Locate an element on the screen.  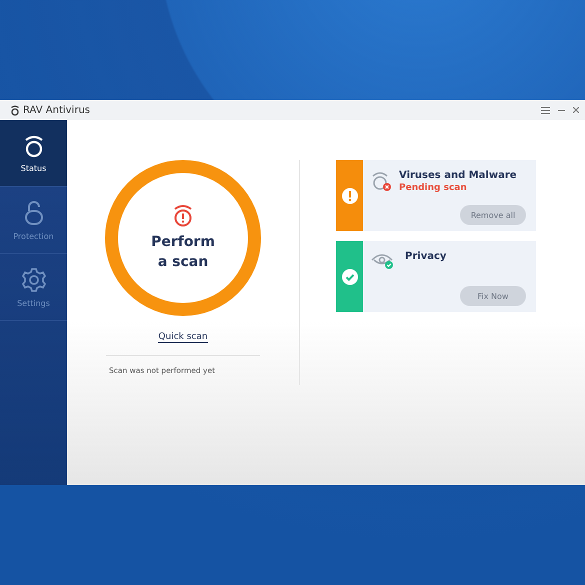
scan-heading: Perform a scan is located at coordinates (183, 252).